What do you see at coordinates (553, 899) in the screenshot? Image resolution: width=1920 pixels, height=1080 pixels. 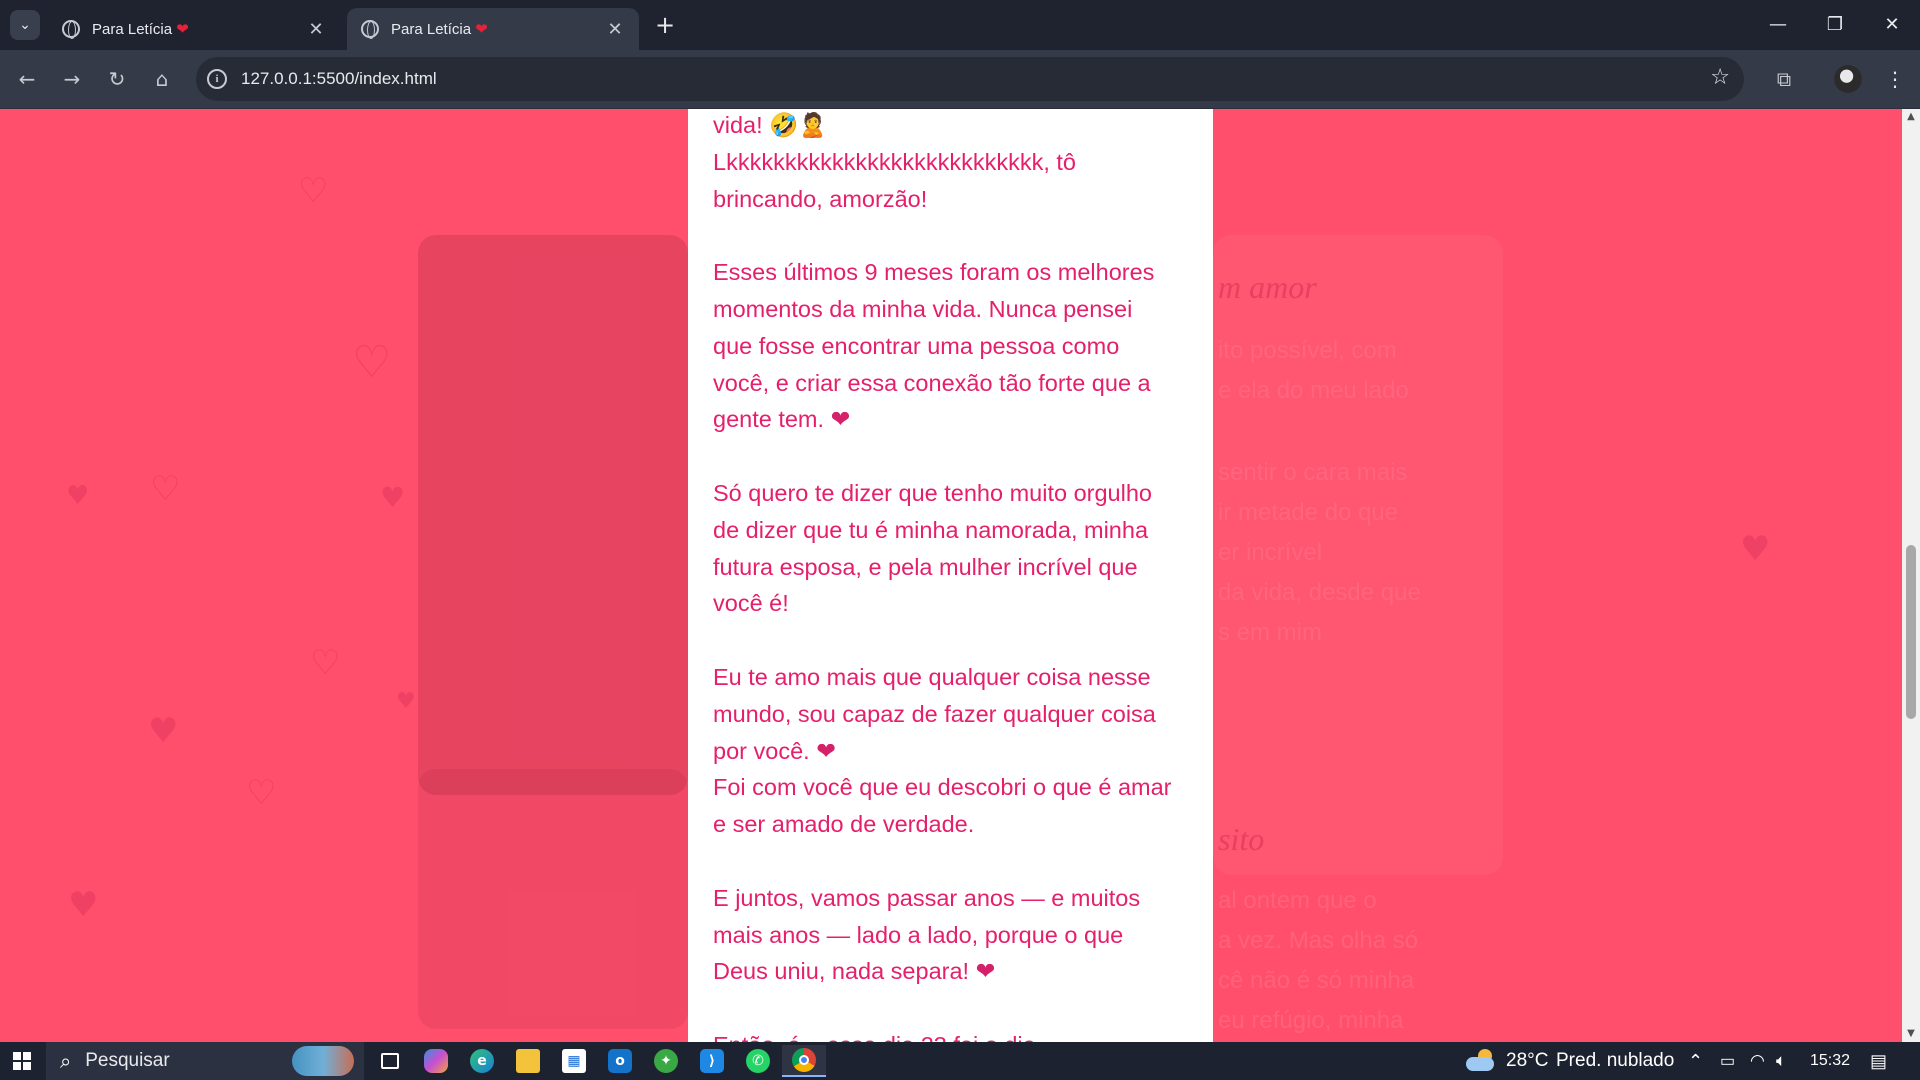 I see `background-photo` at bounding box center [553, 899].